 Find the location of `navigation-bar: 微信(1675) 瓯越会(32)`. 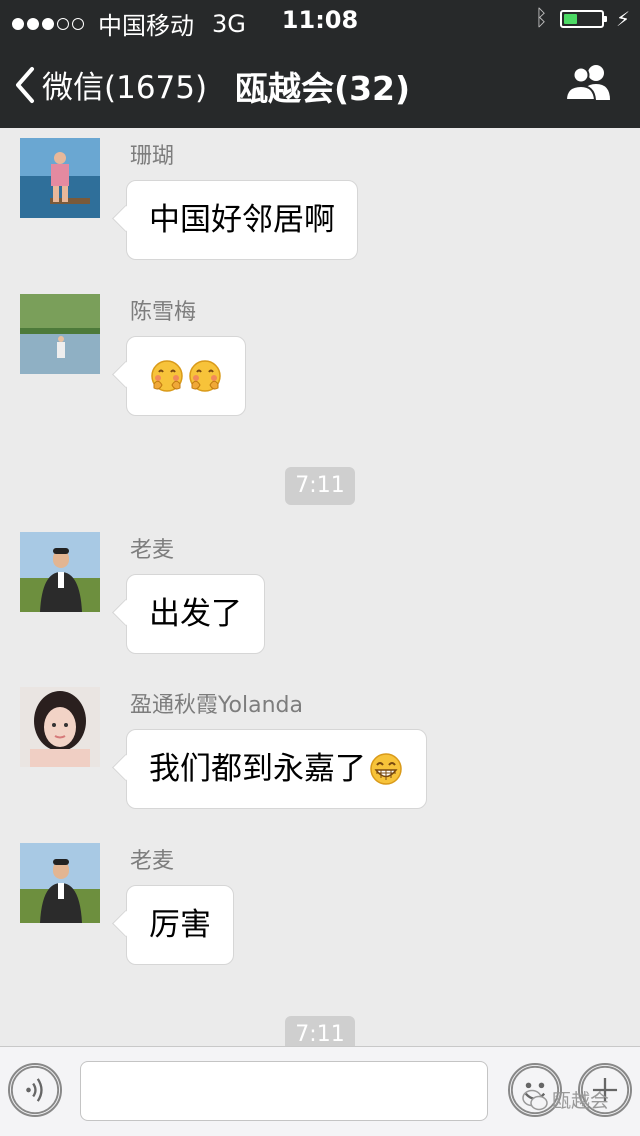

navigation-bar: 微信(1675) 瓯越会(32) is located at coordinates (320, 84).